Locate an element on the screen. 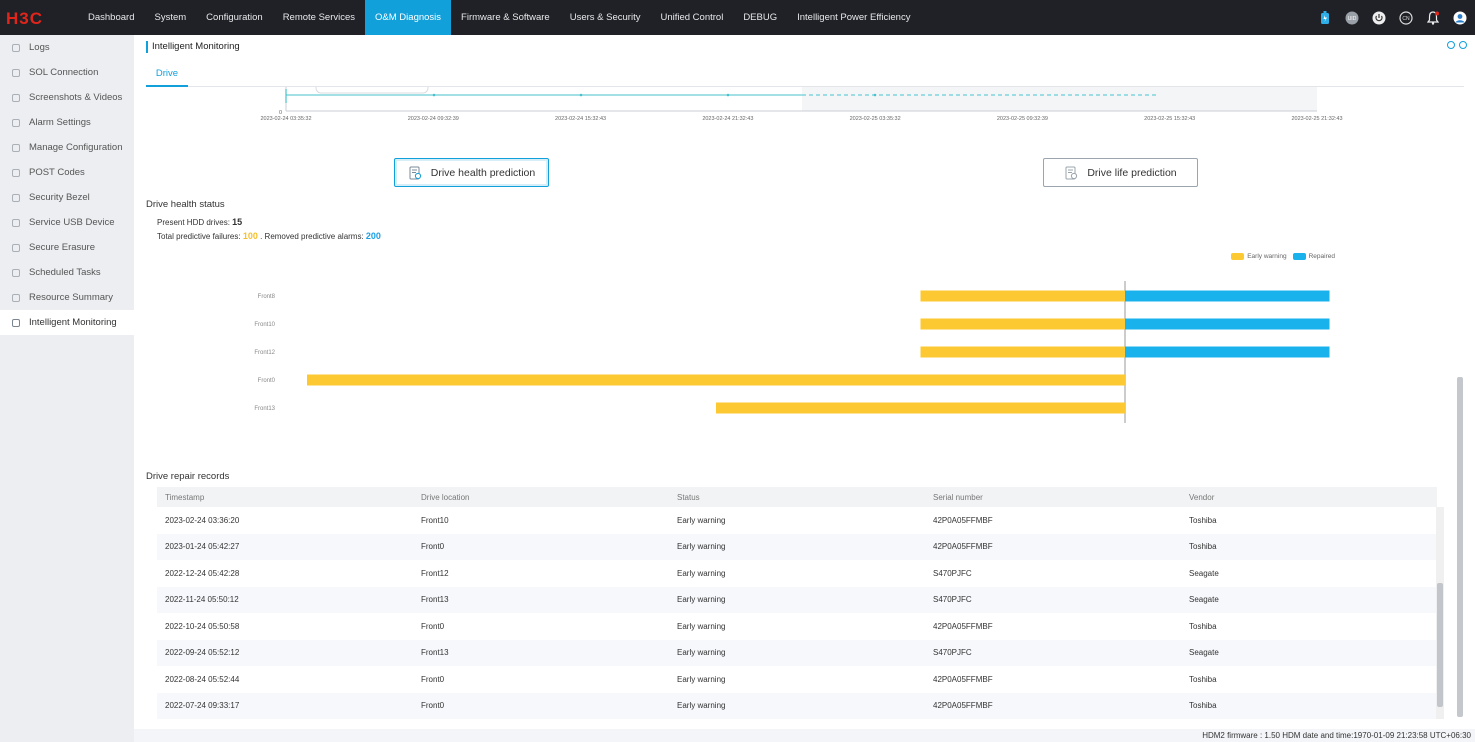  drive-health-prediction-button: Drive health prediction is located at coordinates (471, 172).